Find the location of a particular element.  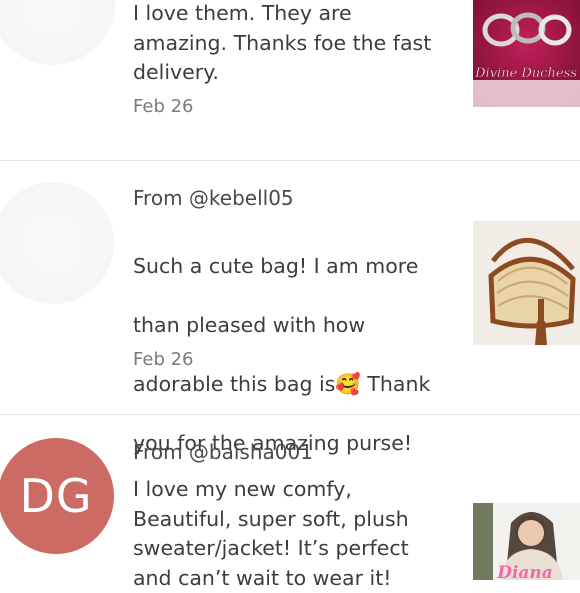

avatar: DG is located at coordinates (57, 496).